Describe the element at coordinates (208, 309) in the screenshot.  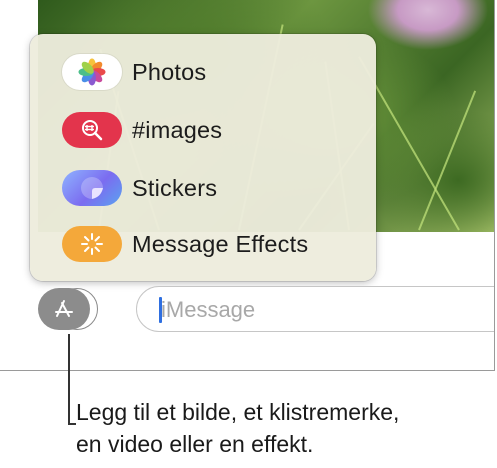
I see `imessage-placeholder: iMessage` at that location.